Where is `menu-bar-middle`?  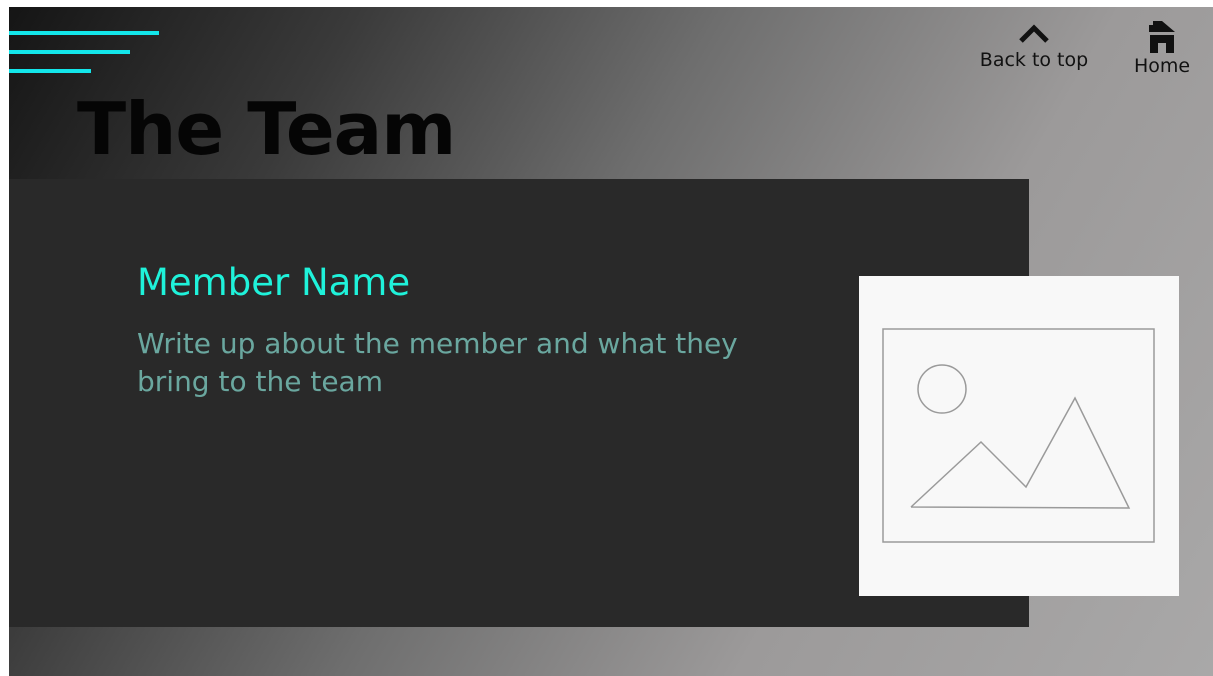 menu-bar-middle is located at coordinates (69, 52).